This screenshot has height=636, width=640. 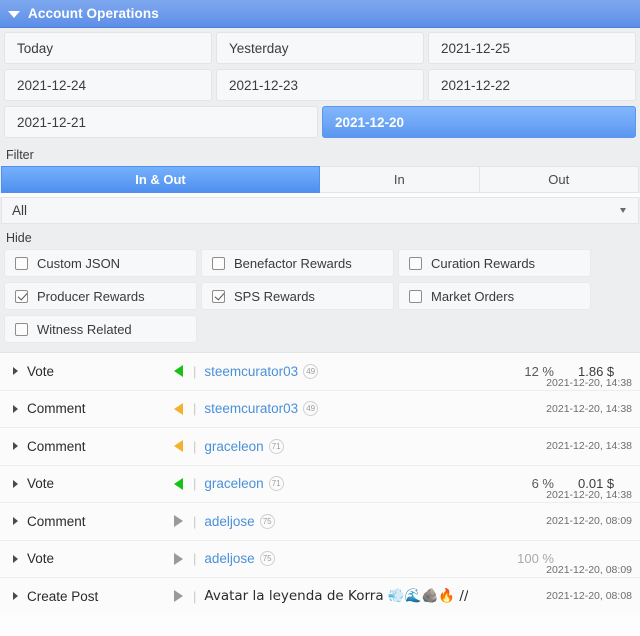 What do you see at coordinates (84, 329) in the screenshot?
I see `checkbox-label: Witness Related` at bounding box center [84, 329].